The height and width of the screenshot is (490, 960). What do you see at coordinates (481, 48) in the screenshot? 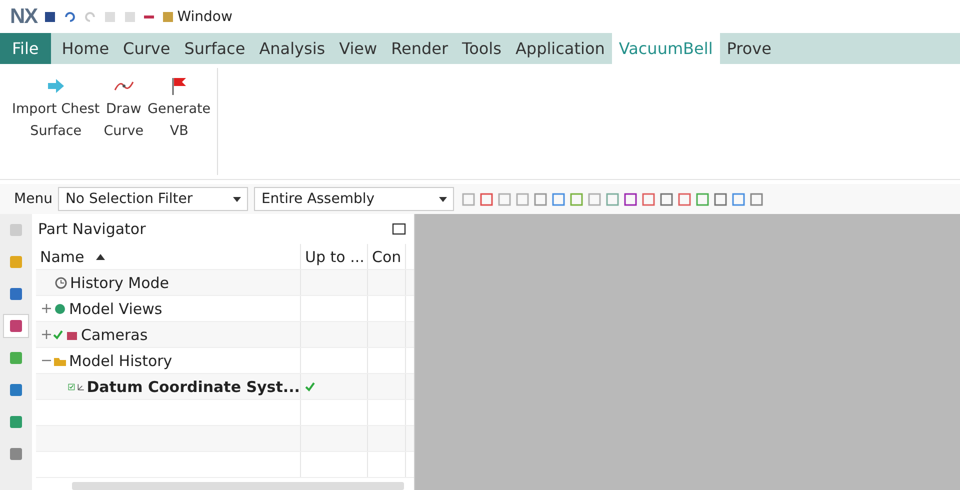
I see `ribbon-tab: Tools` at bounding box center [481, 48].